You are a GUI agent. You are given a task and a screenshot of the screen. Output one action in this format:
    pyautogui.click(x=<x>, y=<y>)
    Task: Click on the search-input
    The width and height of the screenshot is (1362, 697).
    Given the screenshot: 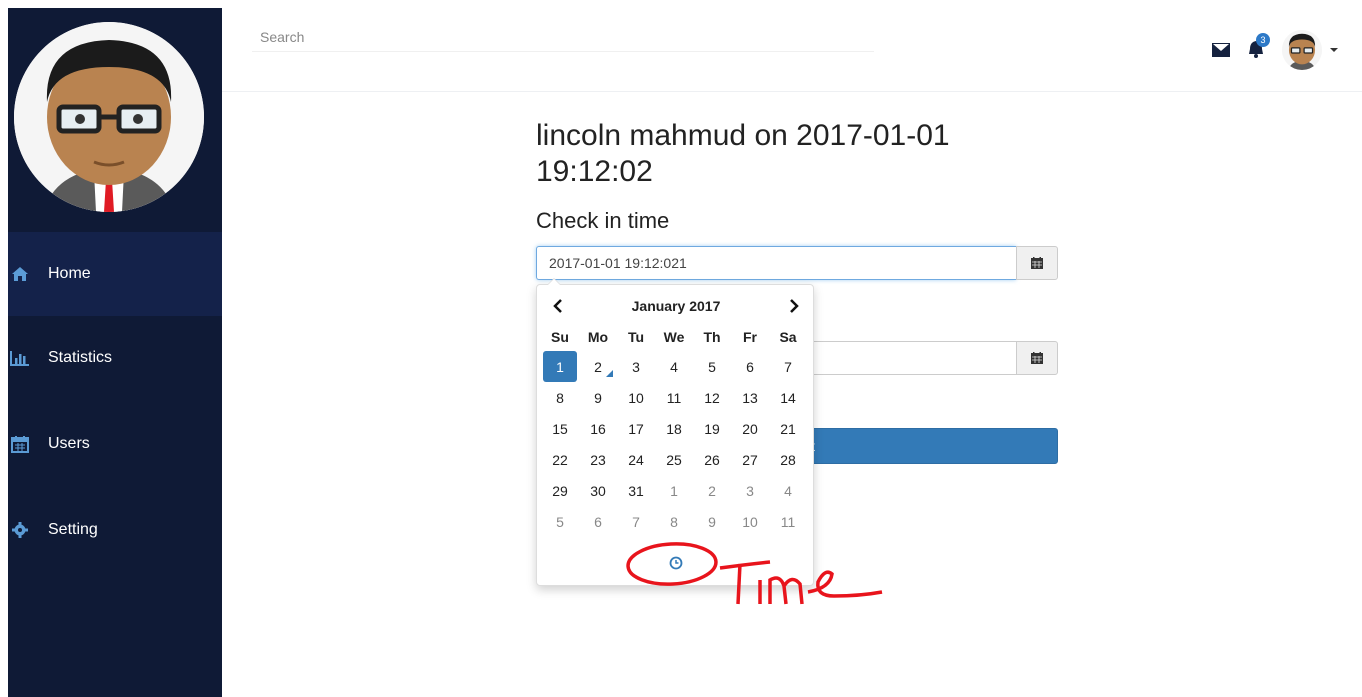 What is the action you would take?
    pyautogui.click(x=563, y=37)
    